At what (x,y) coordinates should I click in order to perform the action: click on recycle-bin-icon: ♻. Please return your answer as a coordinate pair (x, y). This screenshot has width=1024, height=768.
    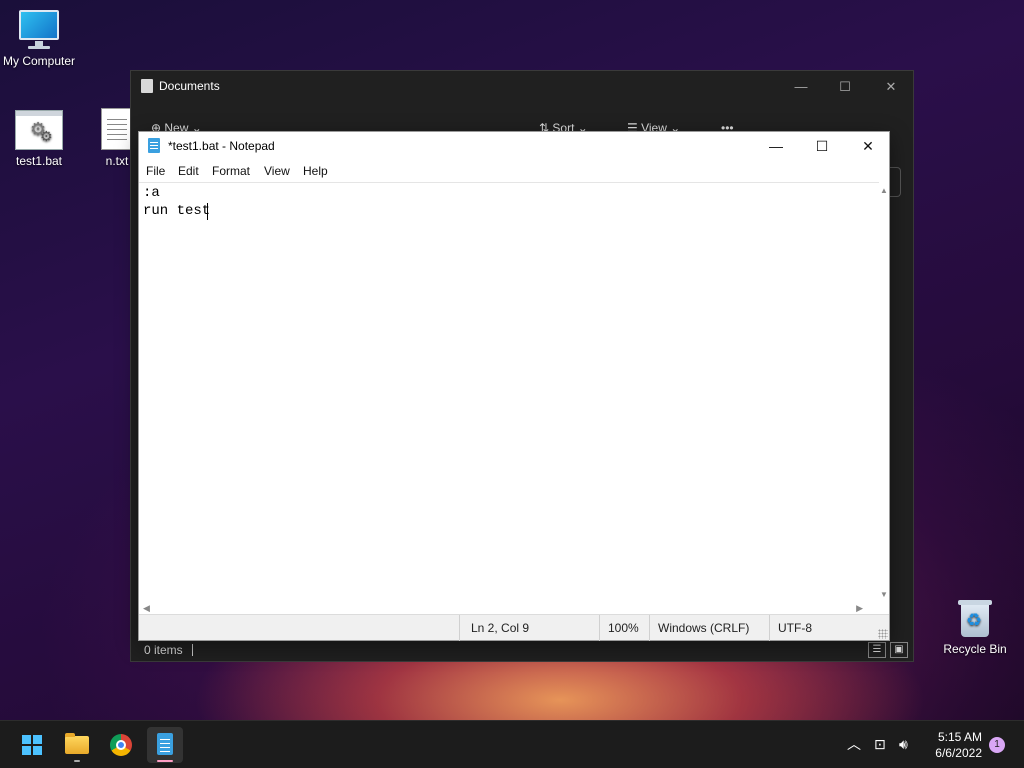
    Looking at the image, I should click on (975, 618).